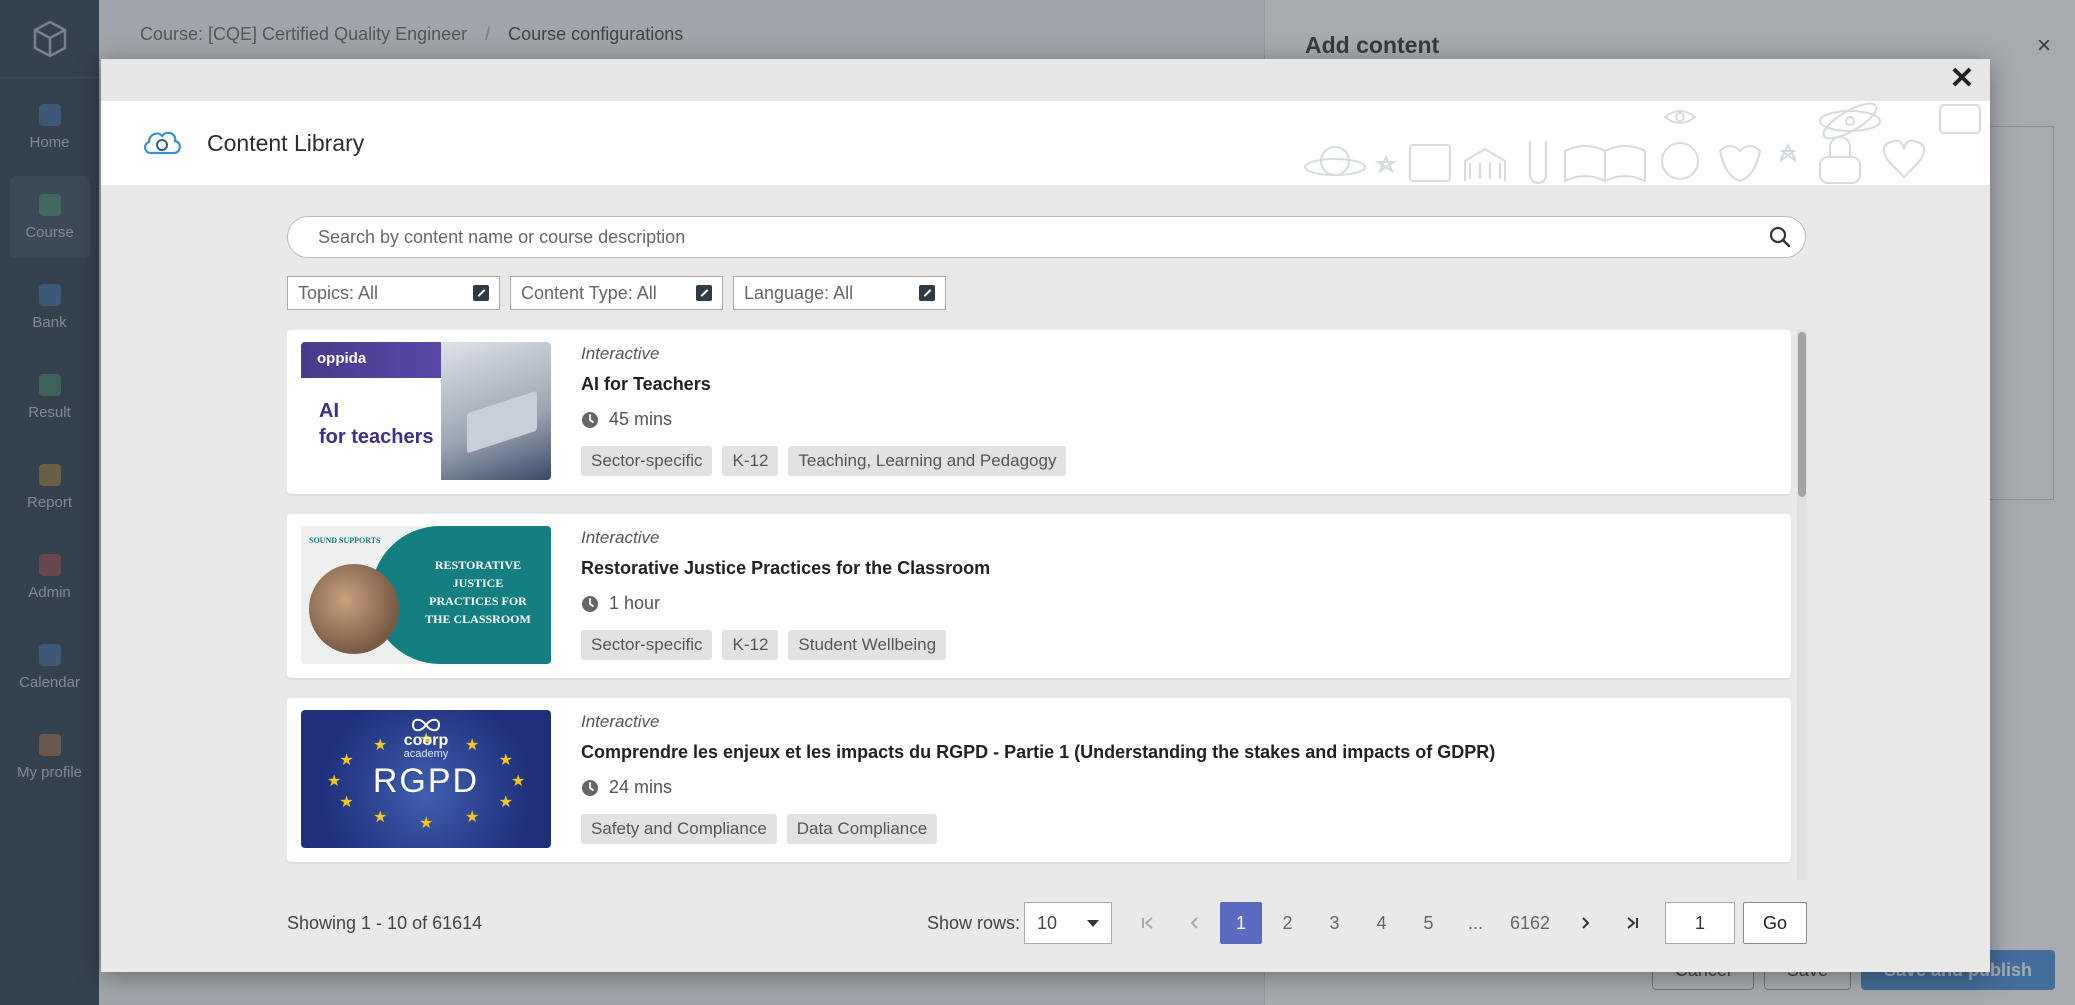 This screenshot has height=1005, width=2075. What do you see at coordinates (1802, 414) in the screenshot?
I see `scrollbar-thumb` at bounding box center [1802, 414].